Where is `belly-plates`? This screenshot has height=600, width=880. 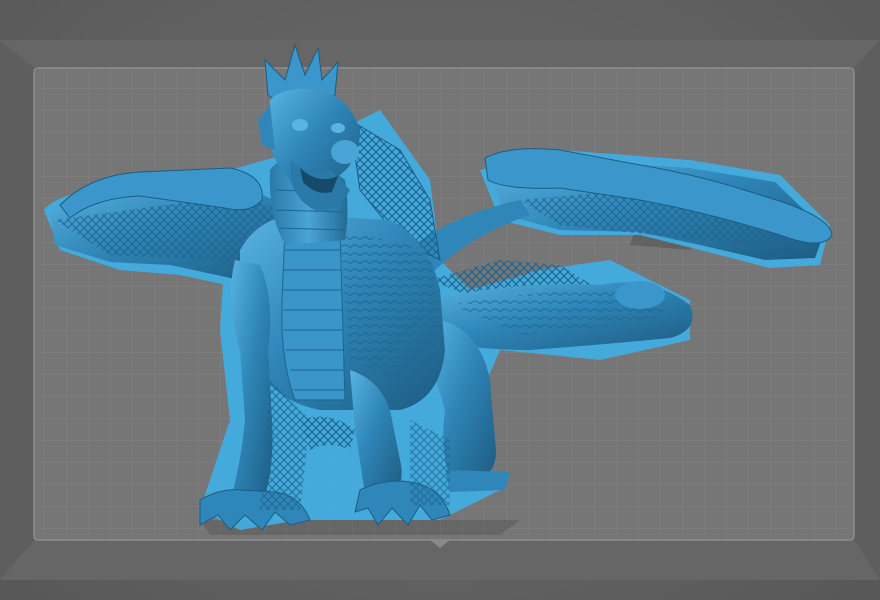
belly-plates is located at coordinates (313, 315).